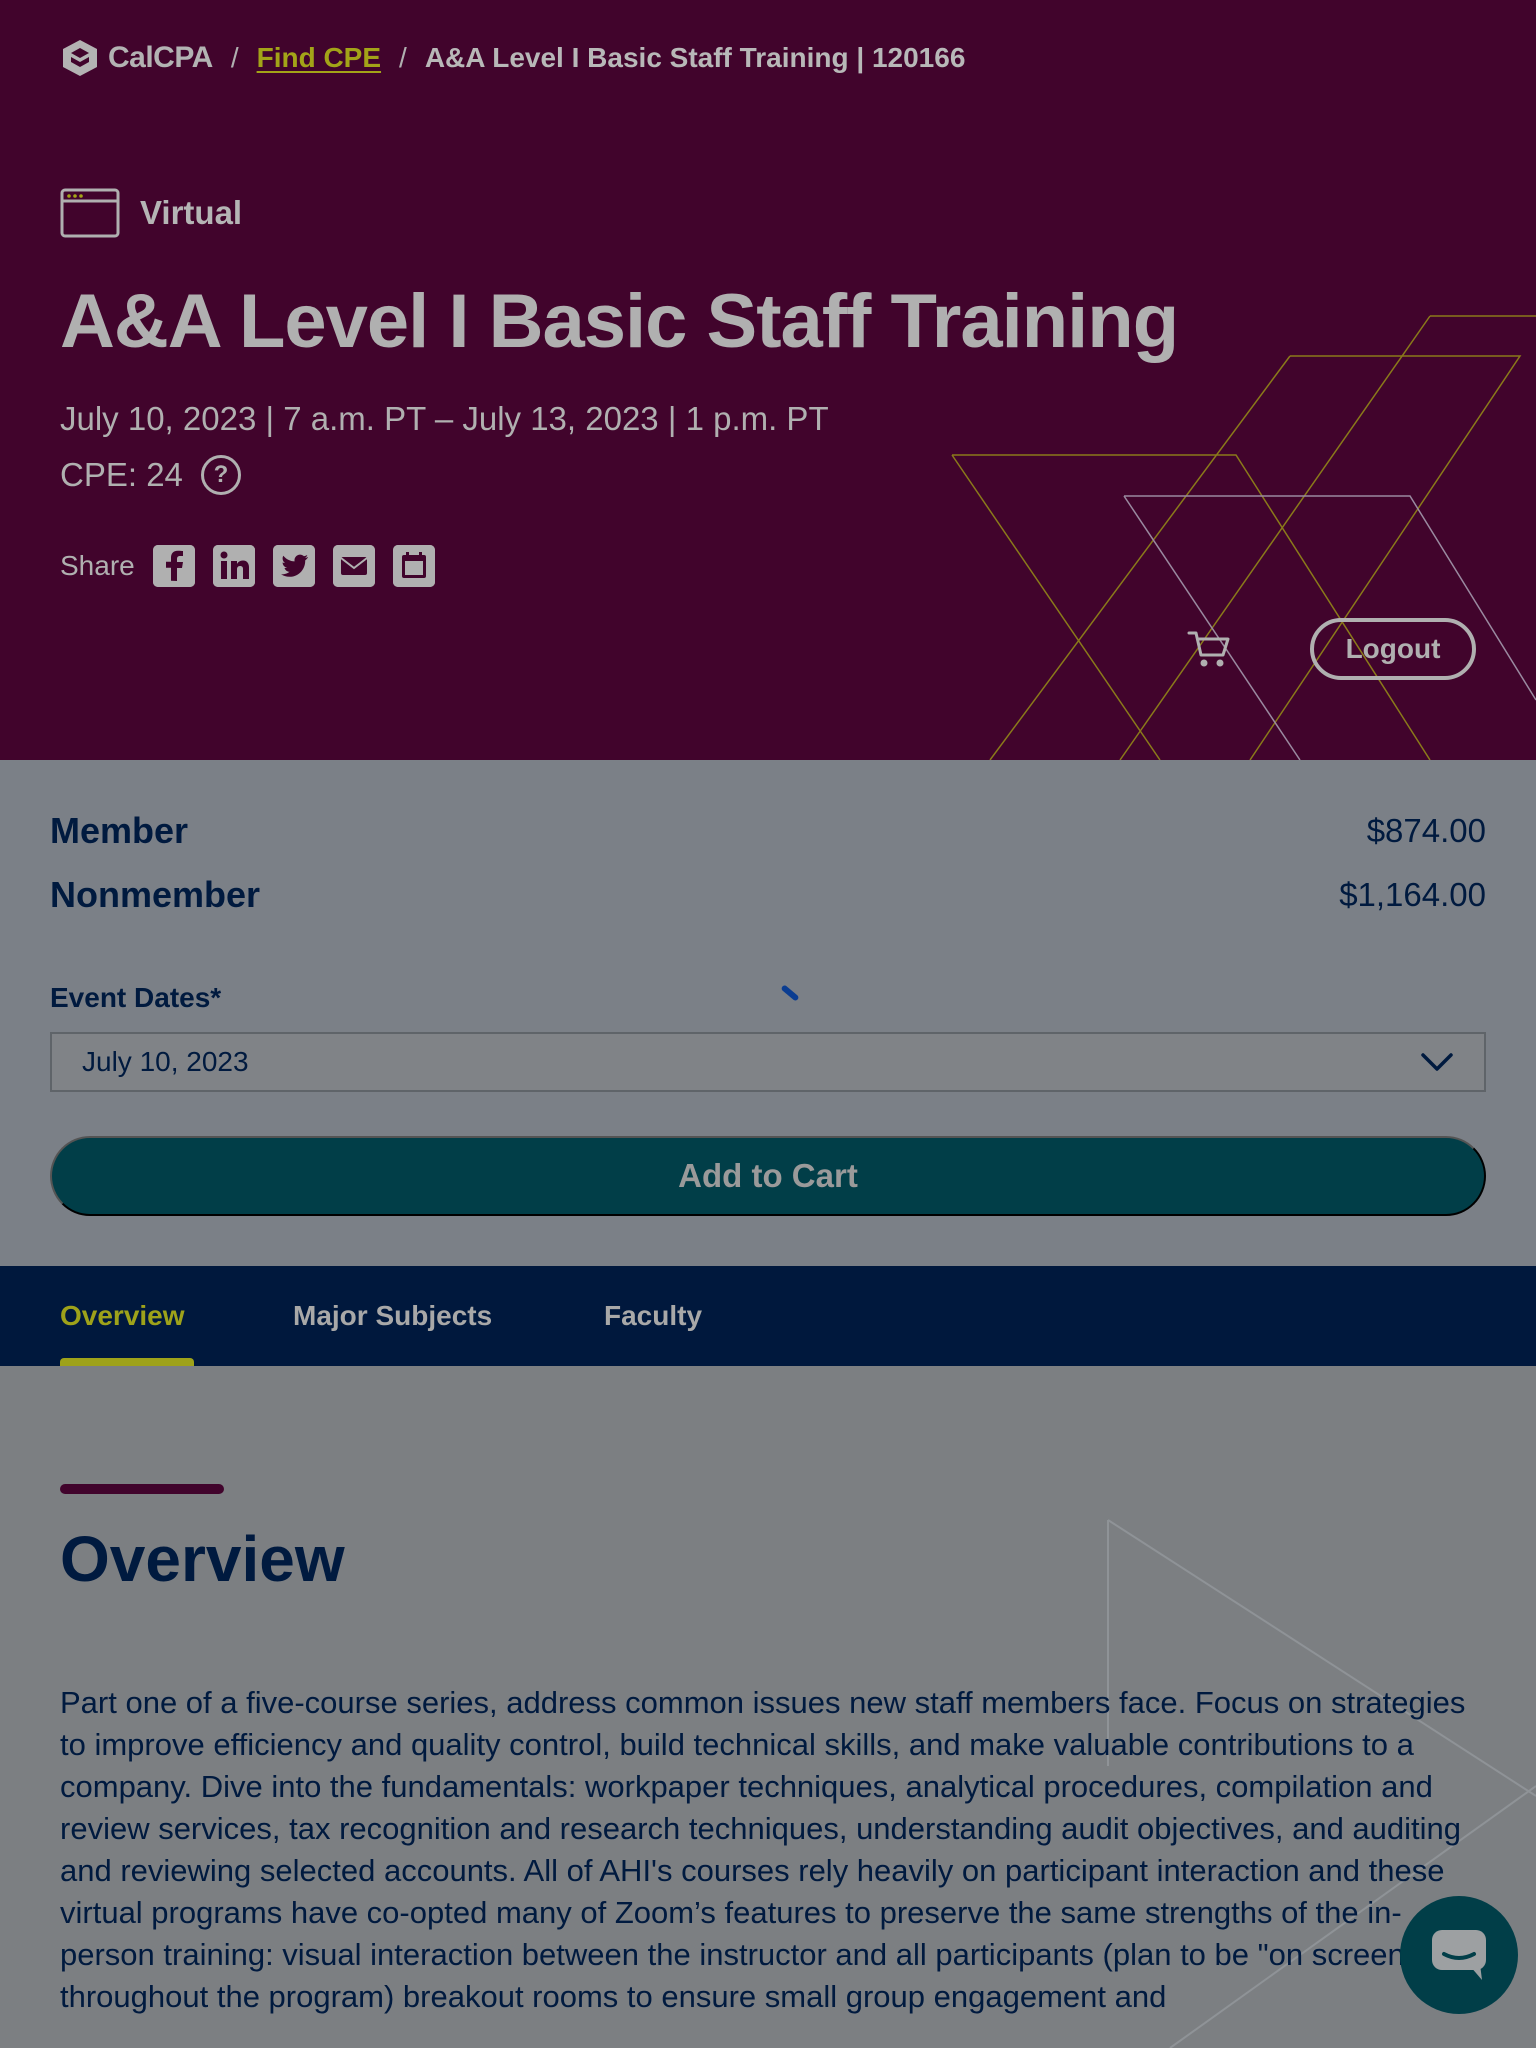  I want to click on twitter-icon, so click(293, 566).